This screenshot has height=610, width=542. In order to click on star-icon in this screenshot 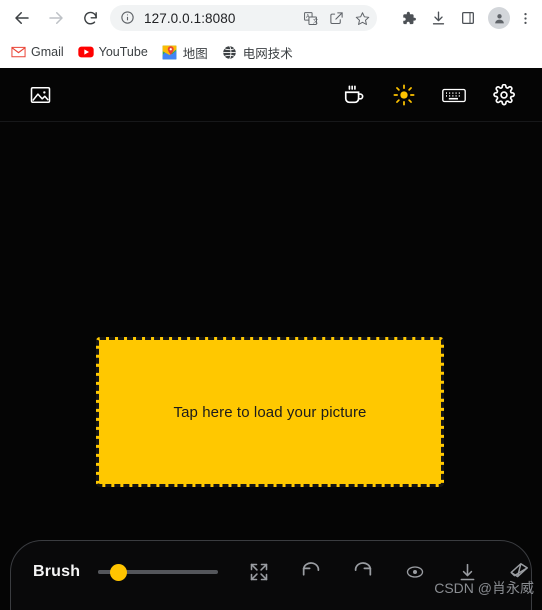, I will do `click(362, 18)`.